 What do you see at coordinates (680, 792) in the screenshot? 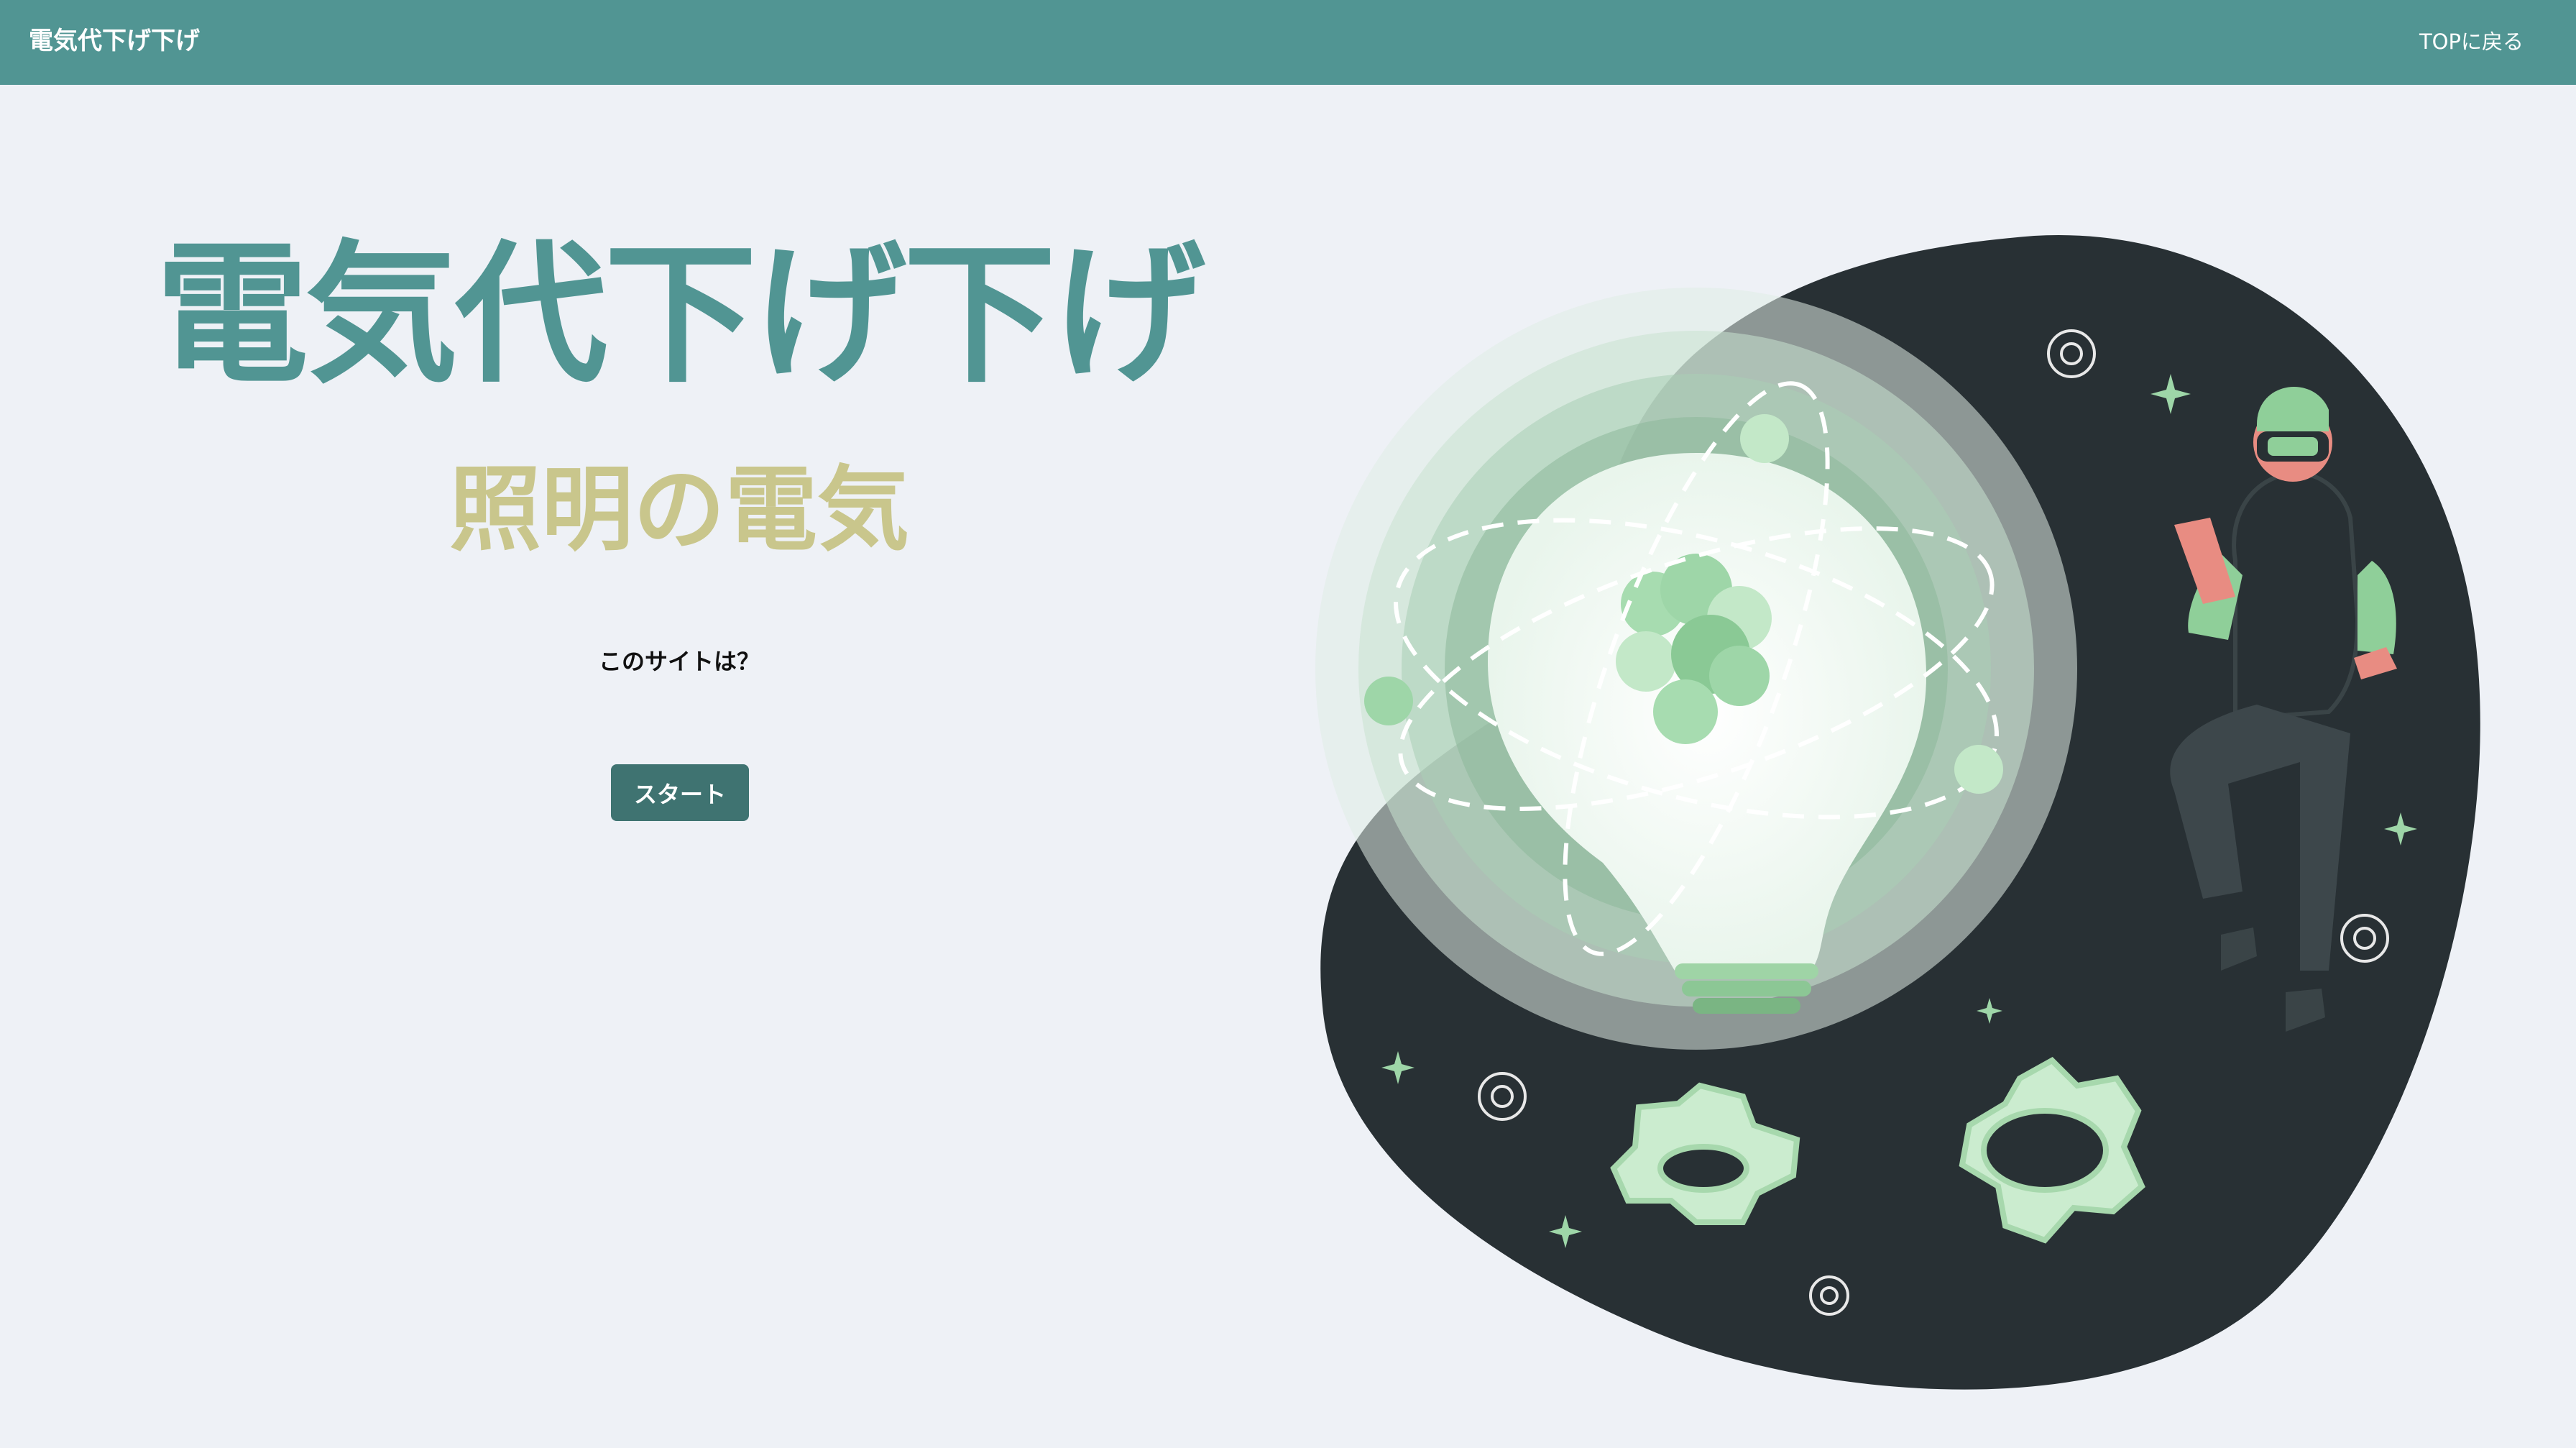
I see `start-button: スタート` at bounding box center [680, 792].